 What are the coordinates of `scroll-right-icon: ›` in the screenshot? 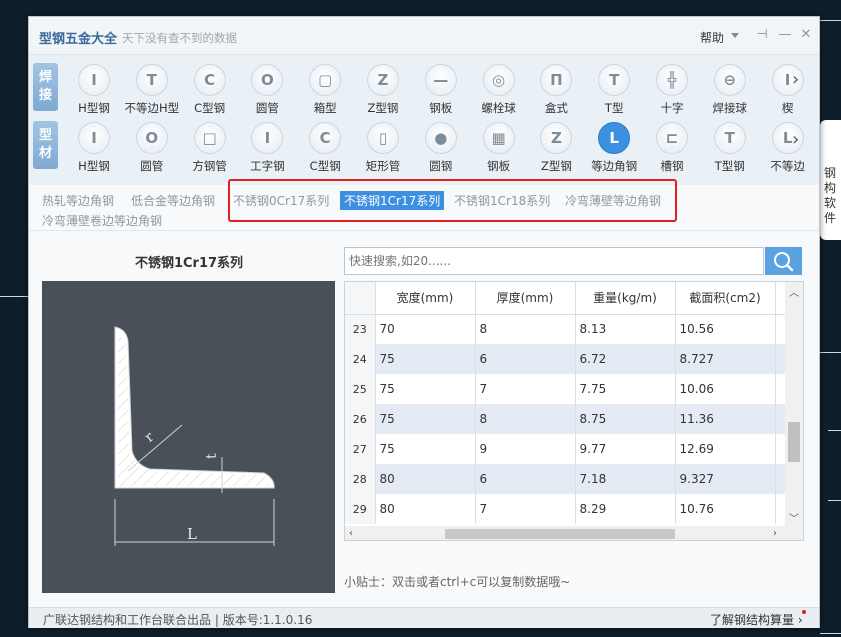 It's located at (775, 533).